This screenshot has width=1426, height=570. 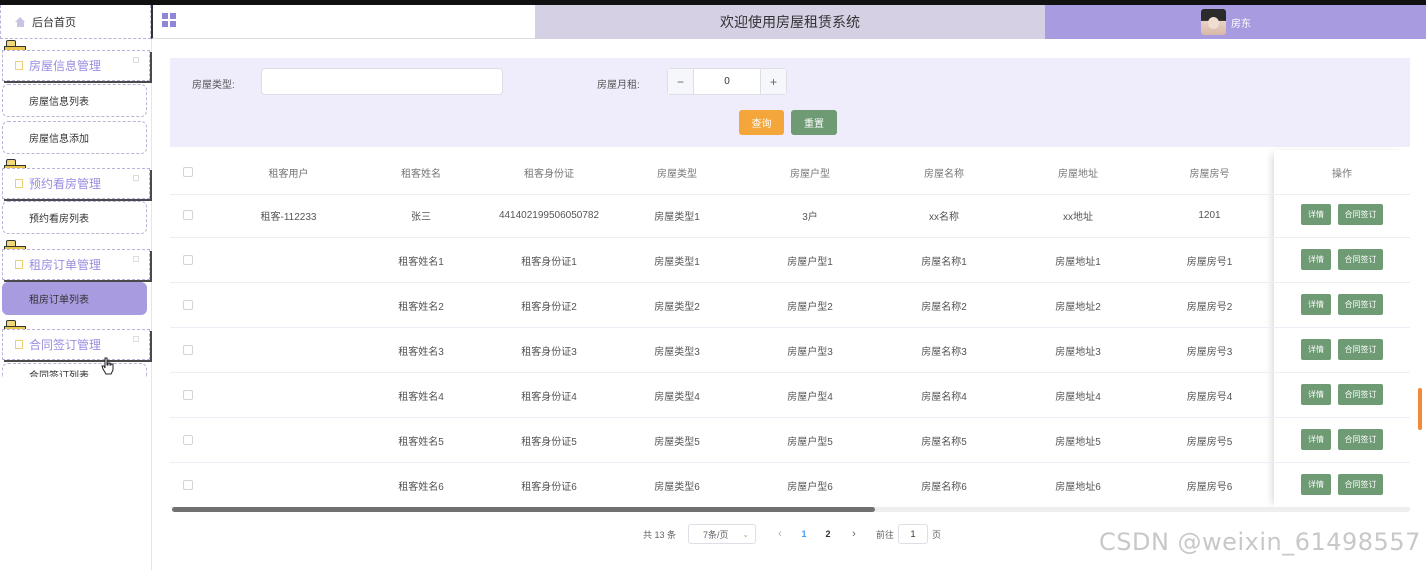 What do you see at coordinates (76, 183) in the screenshot?
I see `sidebar-group-viewing: 预约看房管理` at bounding box center [76, 183].